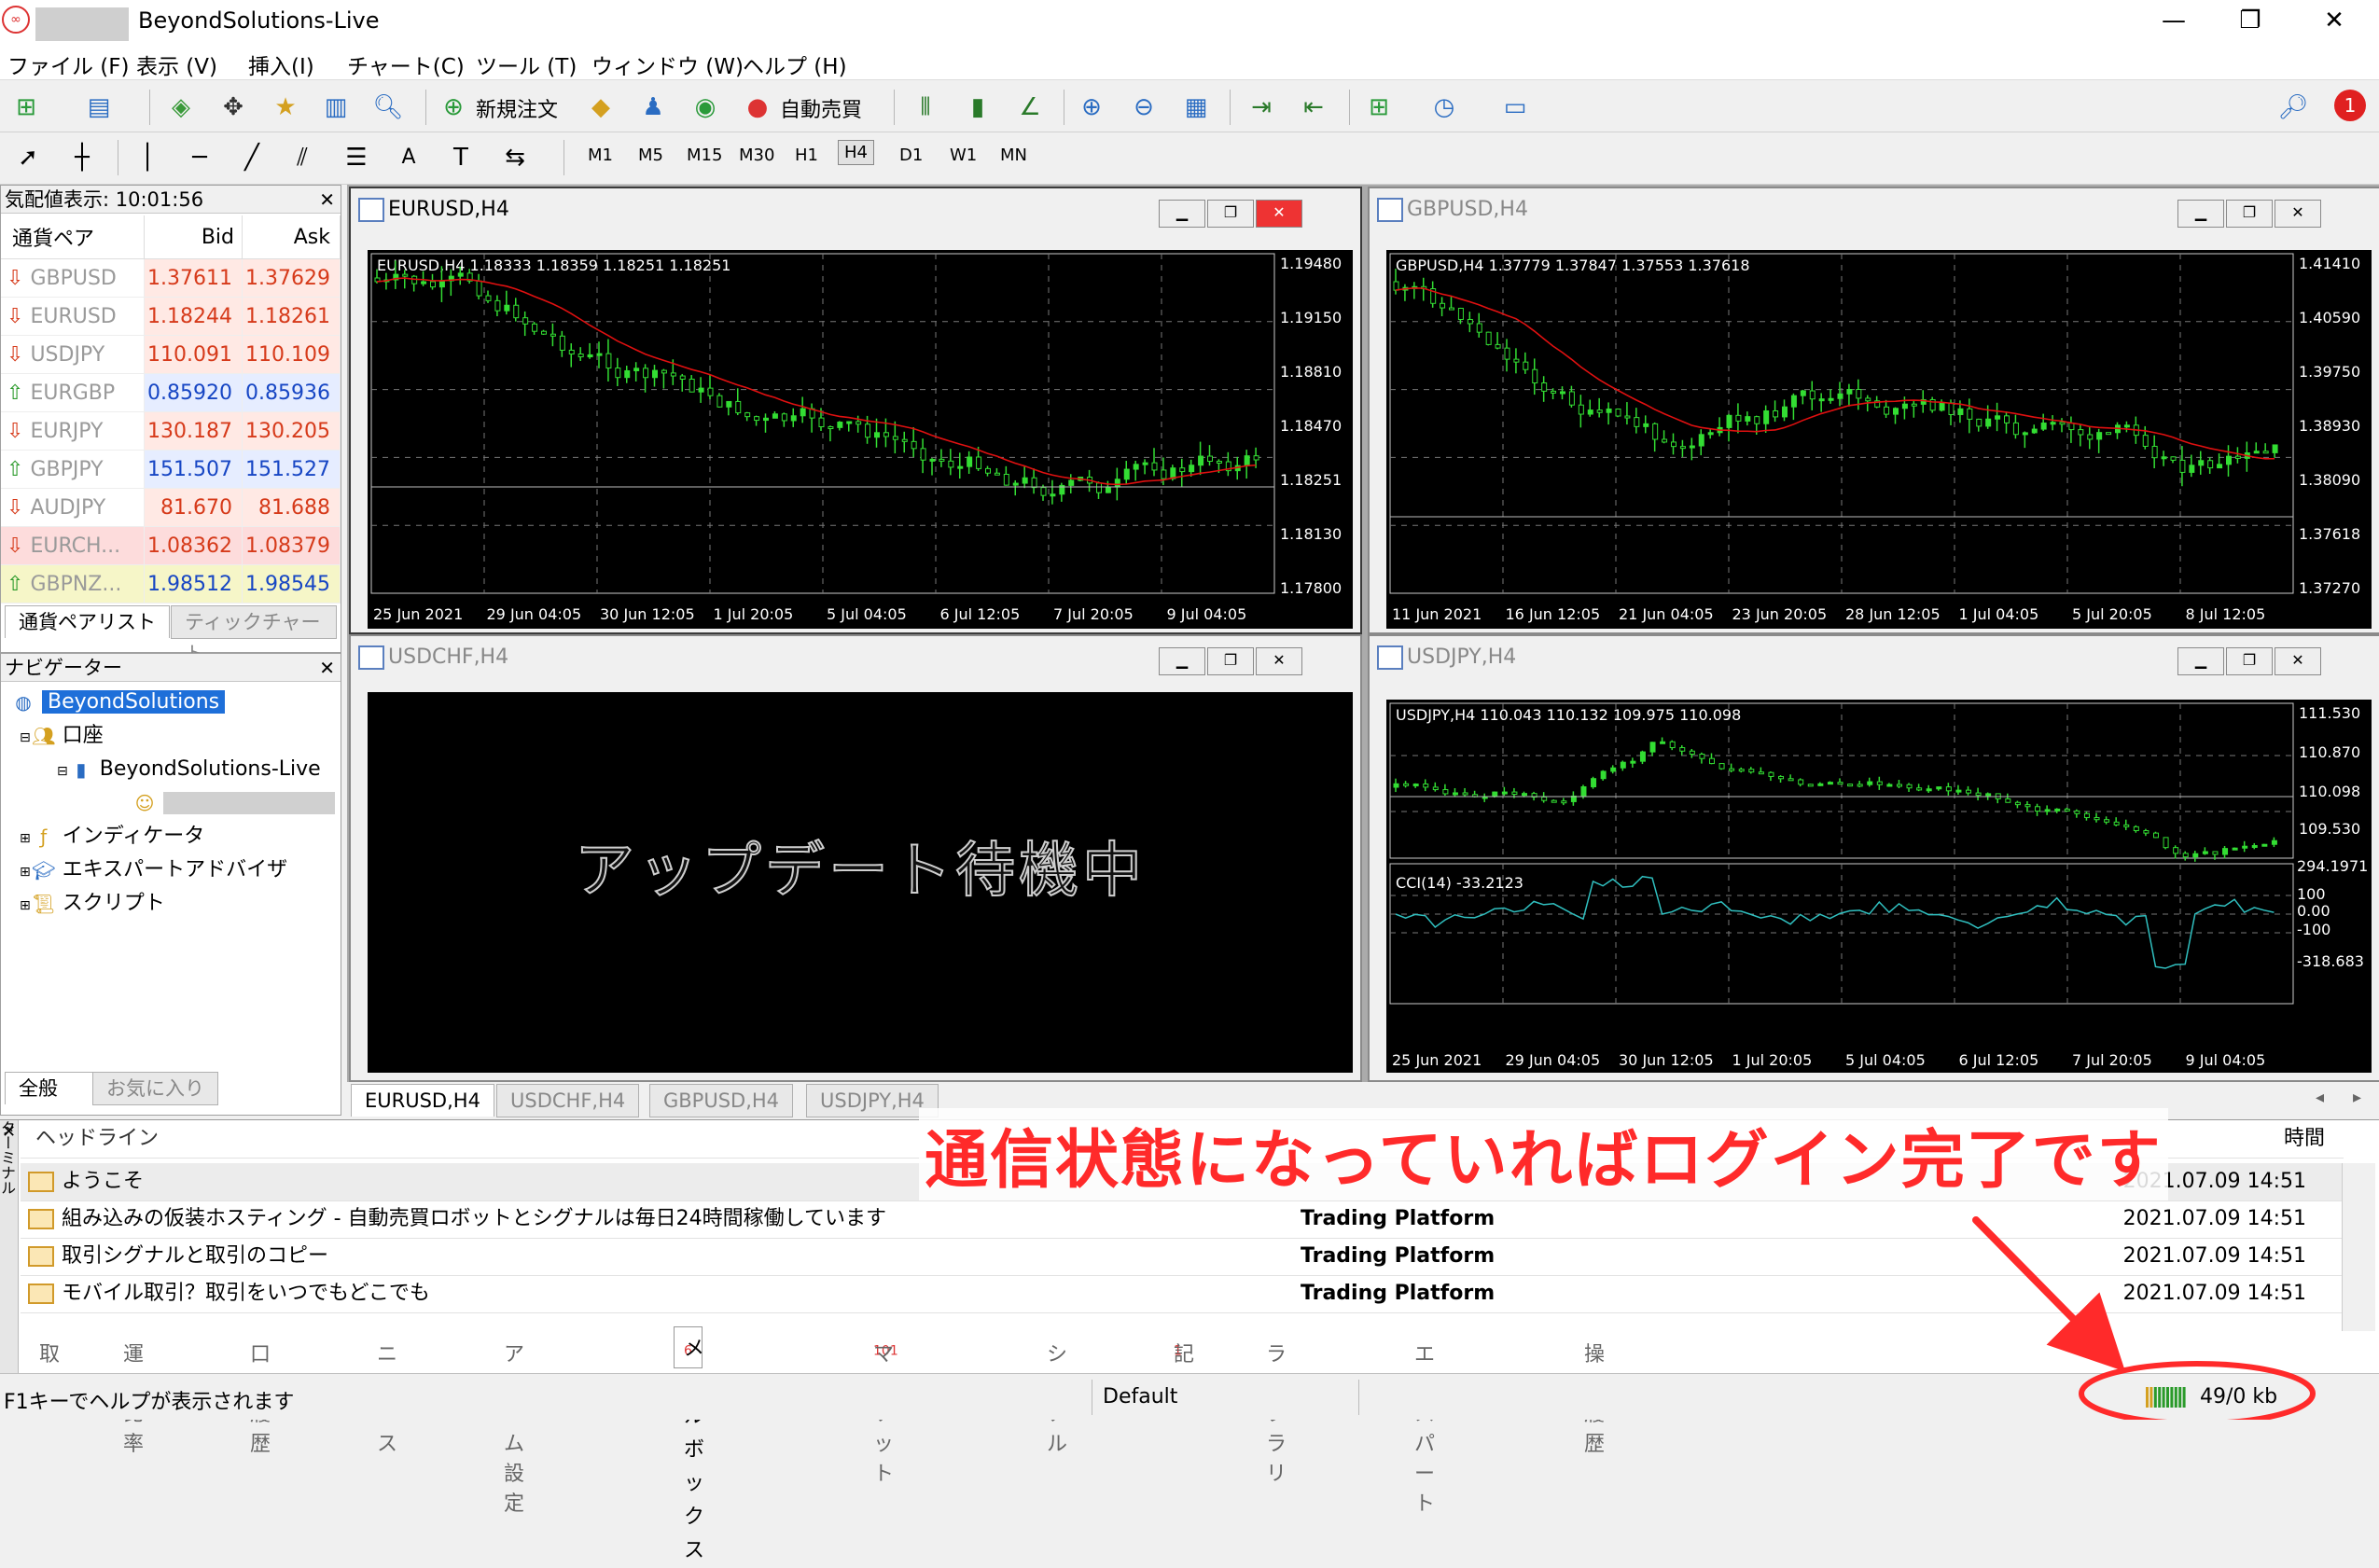  I want to click on annotation-arrow, so click(2144, 1318).